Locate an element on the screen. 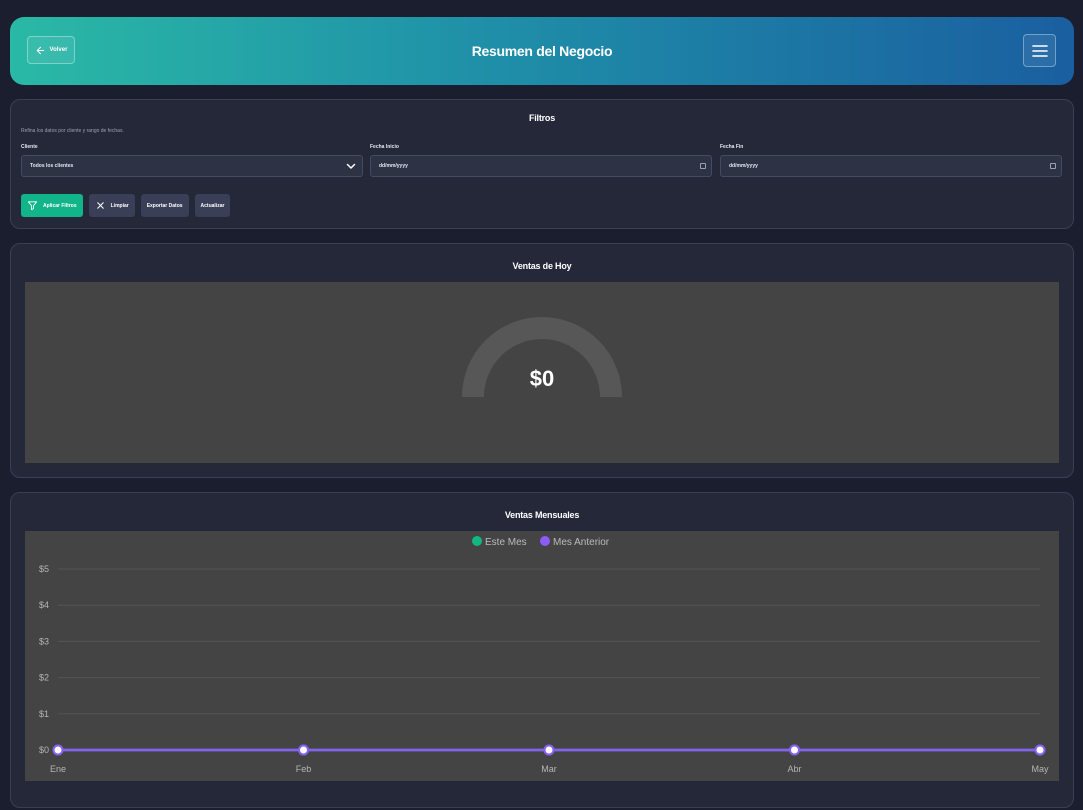 The height and width of the screenshot is (810, 1083). x-tick-label: Ene is located at coordinates (58, 769).